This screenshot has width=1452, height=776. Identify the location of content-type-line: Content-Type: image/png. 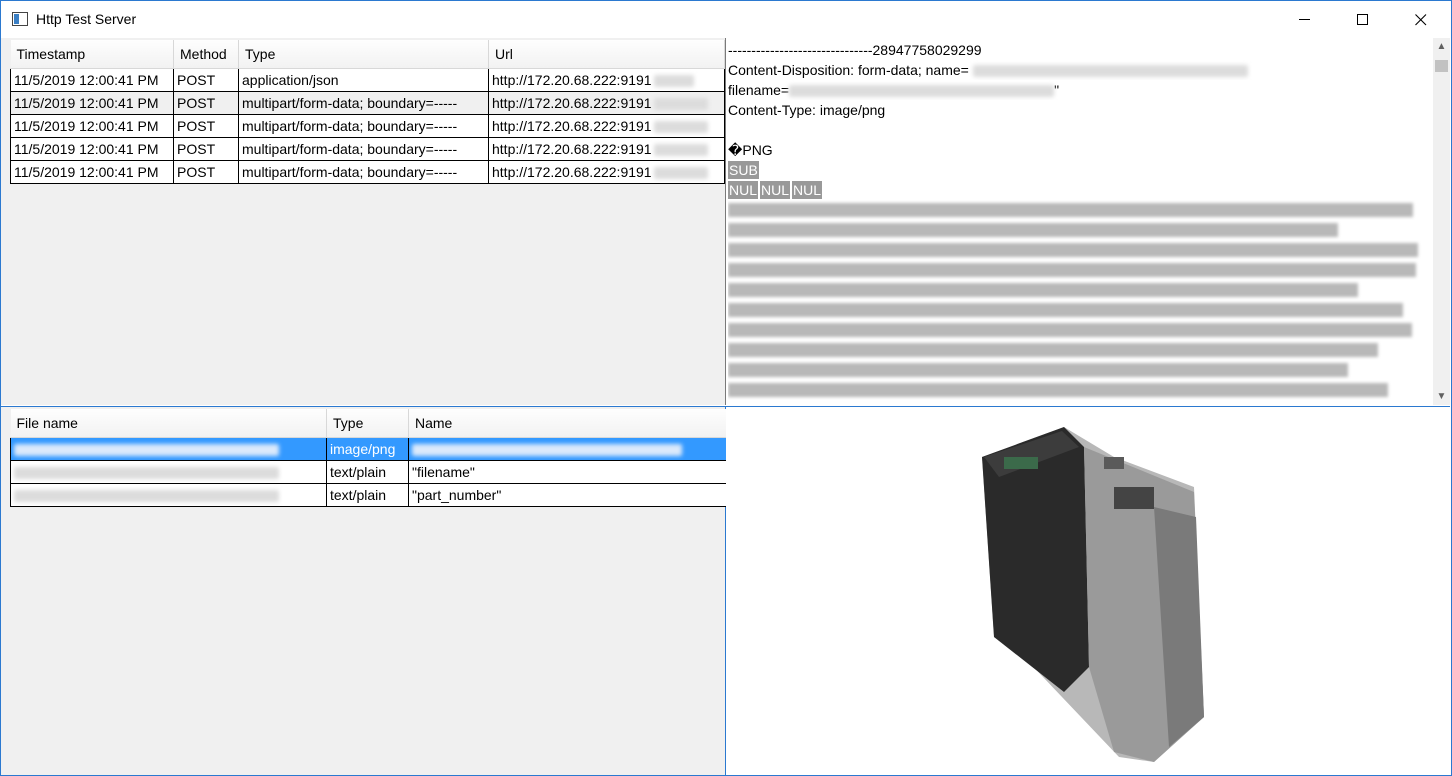
(807, 110).